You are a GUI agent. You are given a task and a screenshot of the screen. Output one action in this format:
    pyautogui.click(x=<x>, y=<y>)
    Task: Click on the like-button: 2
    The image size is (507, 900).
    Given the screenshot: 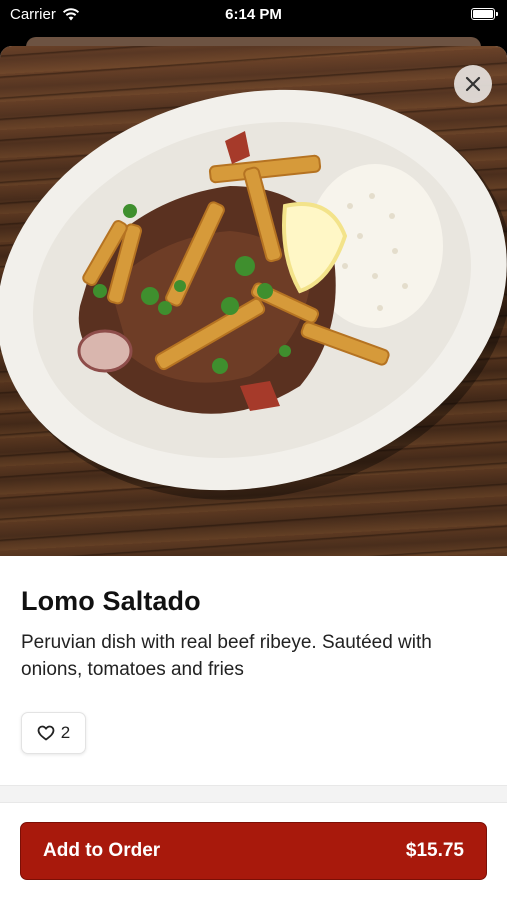 What is the action you would take?
    pyautogui.click(x=53, y=733)
    